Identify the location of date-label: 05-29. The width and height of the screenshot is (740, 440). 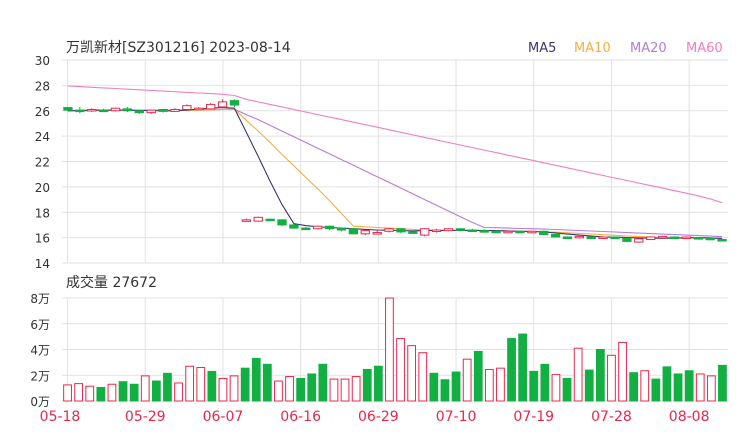
(145, 417).